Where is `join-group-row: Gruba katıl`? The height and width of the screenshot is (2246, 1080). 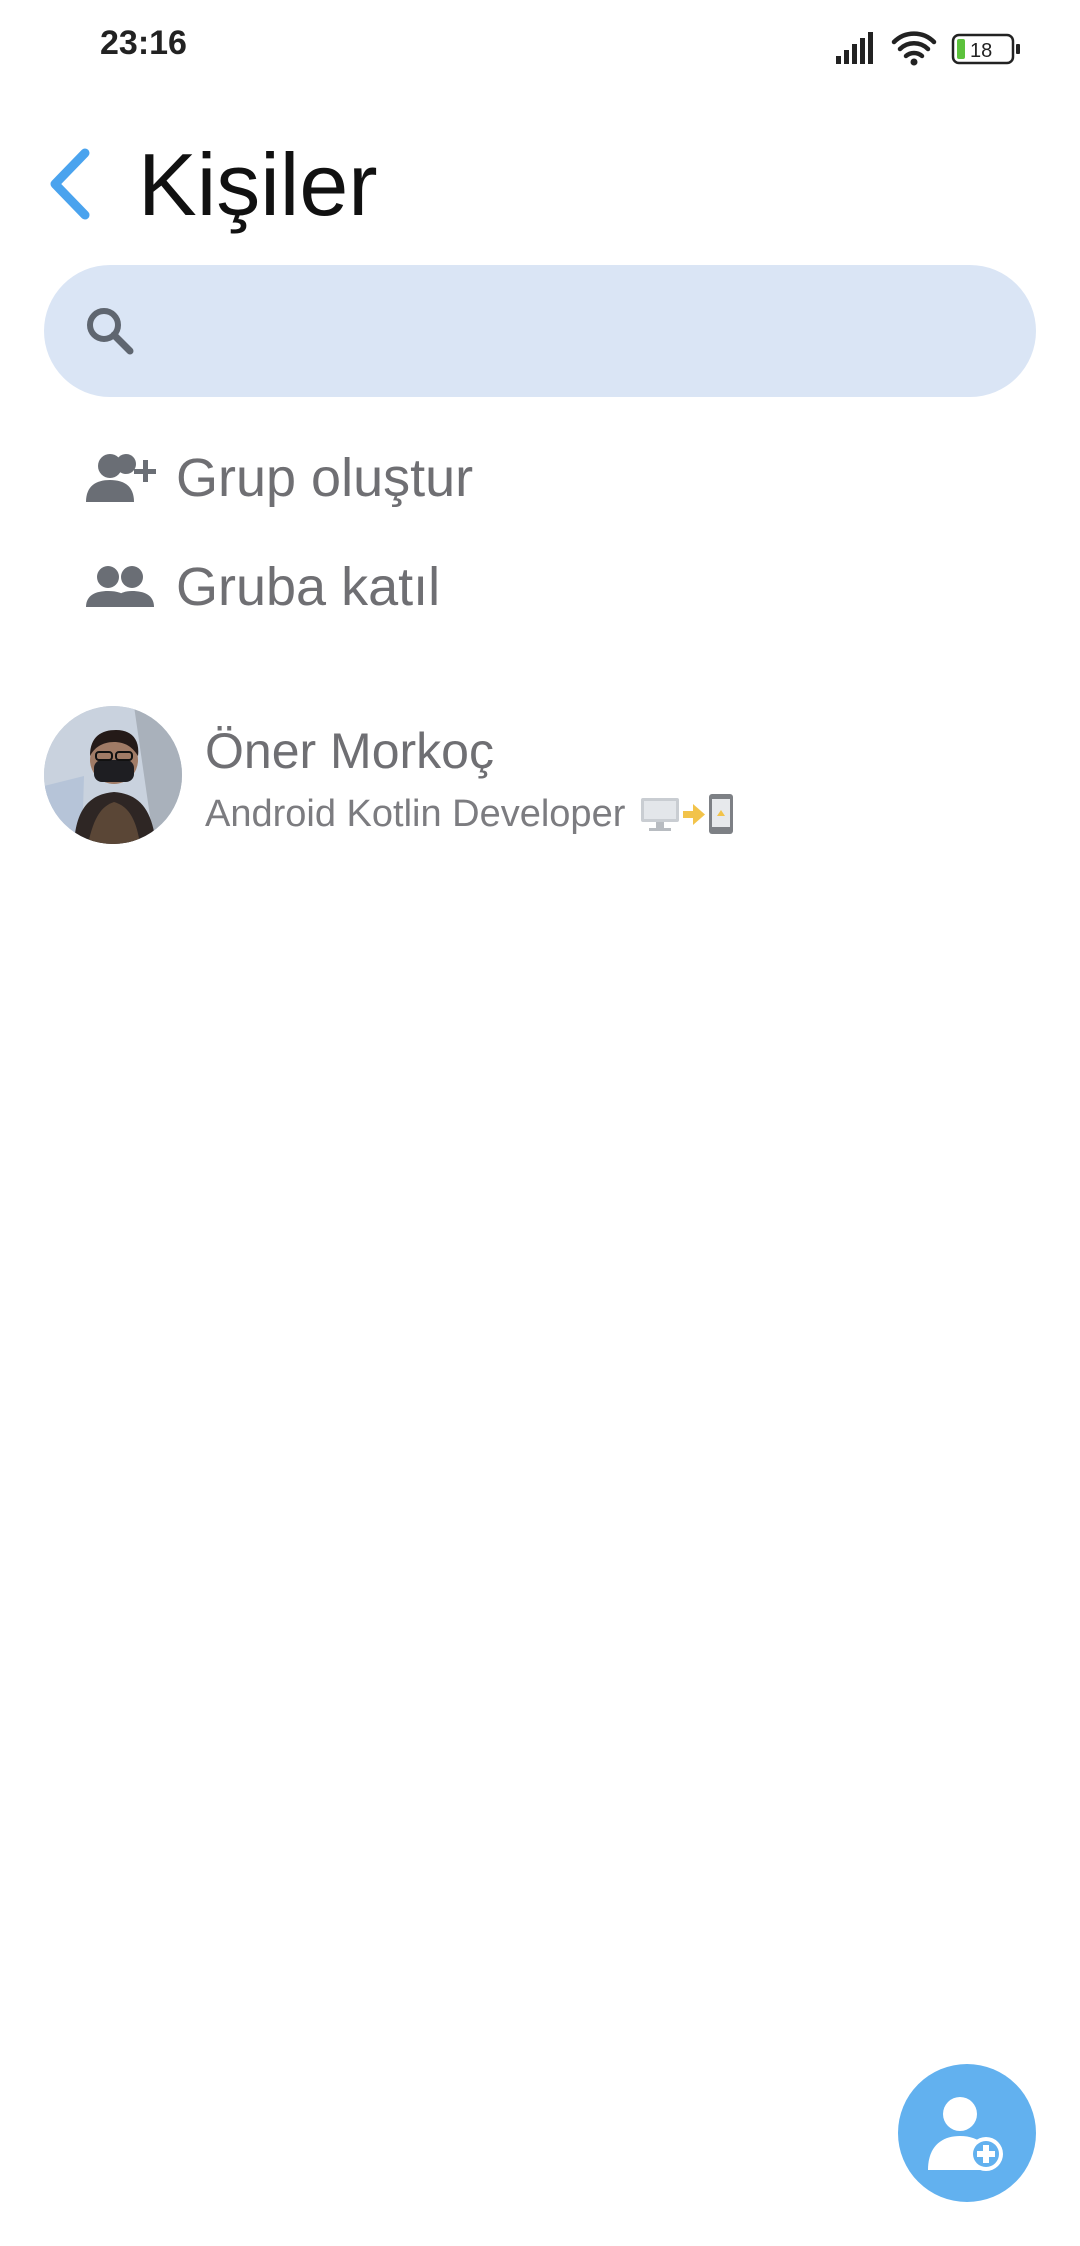 join-group-row: Gruba katıl is located at coordinates (540, 587).